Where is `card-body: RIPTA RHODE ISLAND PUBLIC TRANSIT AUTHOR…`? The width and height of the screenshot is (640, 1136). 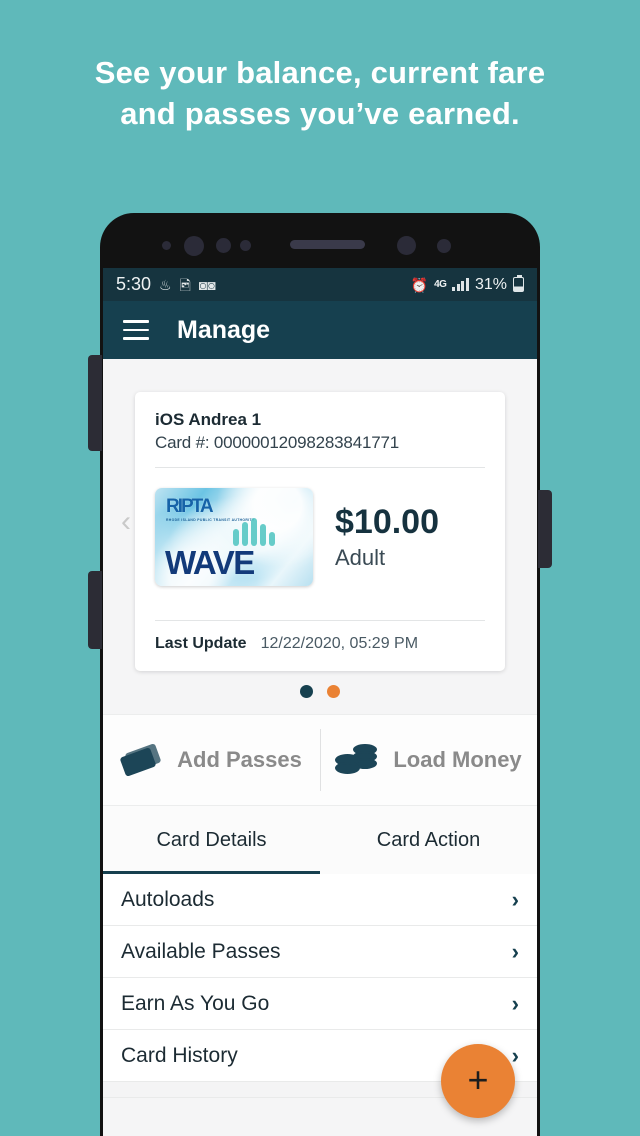 card-body: RIPTA RHODE ISLAND PUBLIC TRANSIT AUTHOR… is located at coordinates (320, 537).